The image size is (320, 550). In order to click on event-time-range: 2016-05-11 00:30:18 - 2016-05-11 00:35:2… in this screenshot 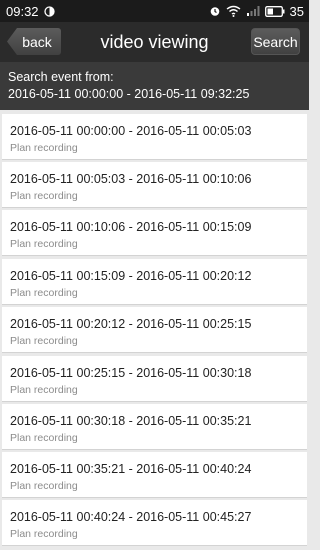, I will do `click(131, 421)`.